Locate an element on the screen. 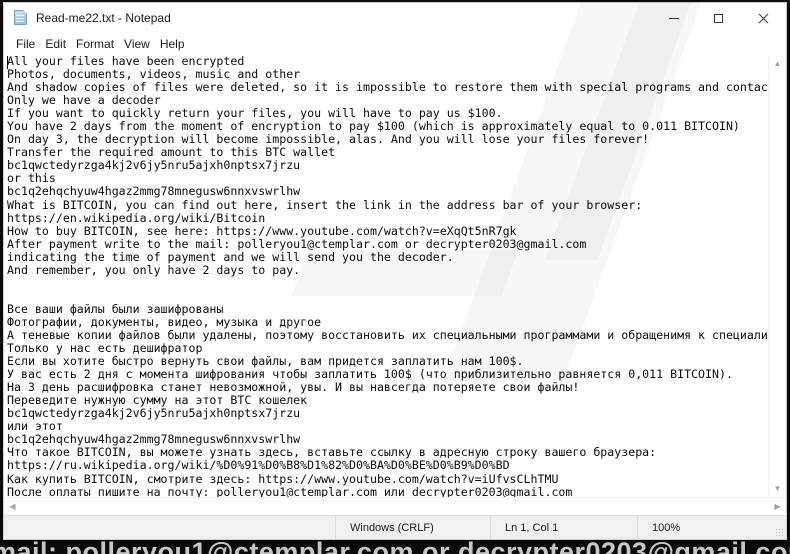 This screenshot has height=554, width=790. status-bar: Windows (CRLF) Ln 1, Col 1 100% is located at coordinates (395, 527).